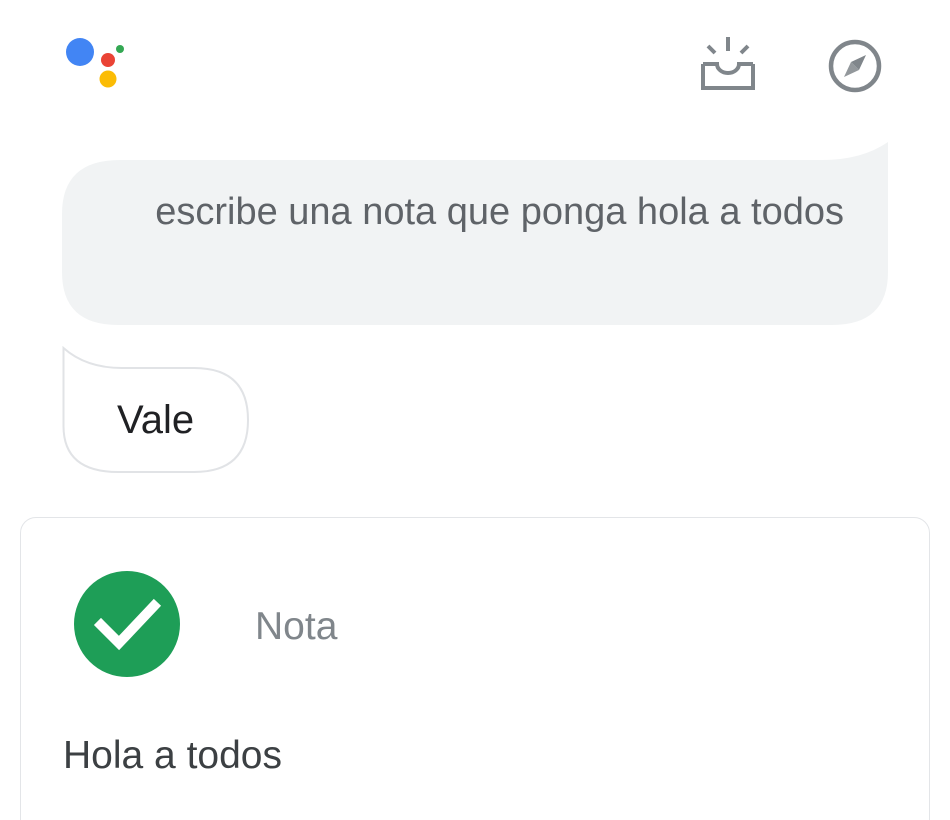  Describe the element at coordinates (156, 420) in the screenshot. I see `assistant-reply-text: Vale` at that location.